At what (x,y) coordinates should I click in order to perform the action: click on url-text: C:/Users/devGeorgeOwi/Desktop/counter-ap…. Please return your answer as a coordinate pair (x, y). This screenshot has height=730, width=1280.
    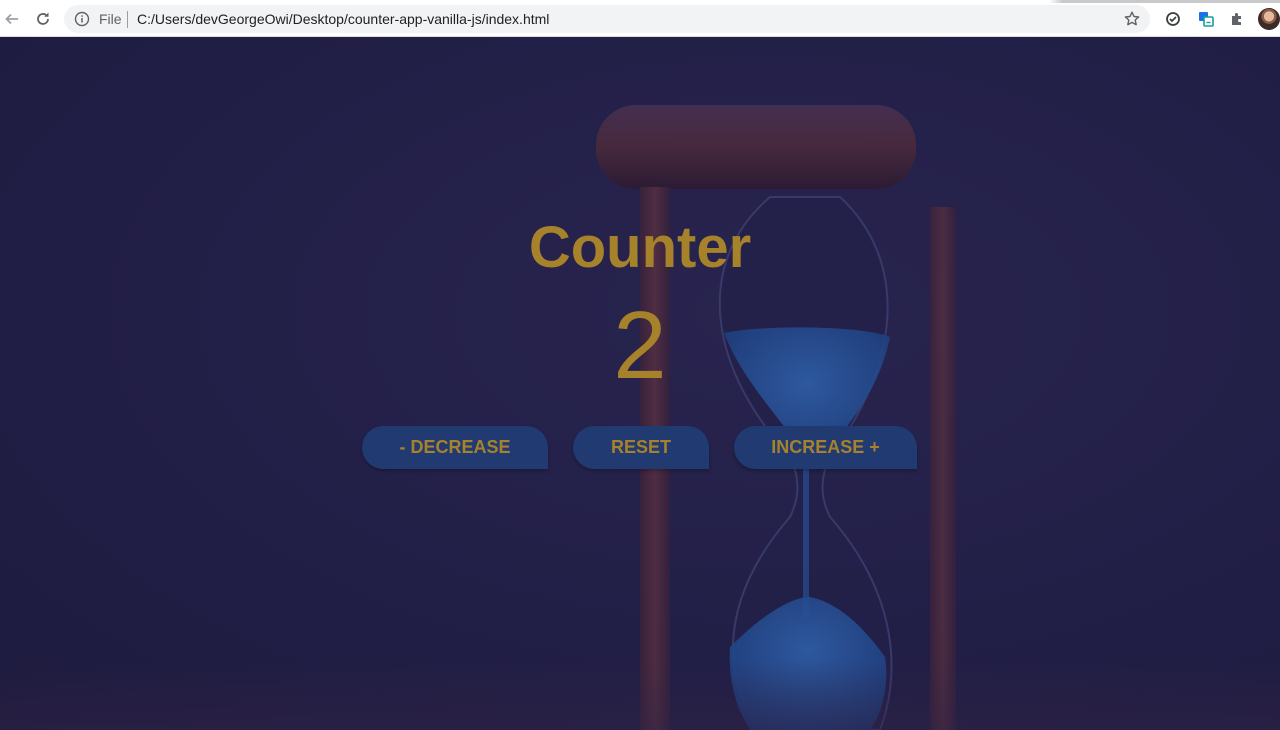
    Looking at the image, I should click on (343, 19).